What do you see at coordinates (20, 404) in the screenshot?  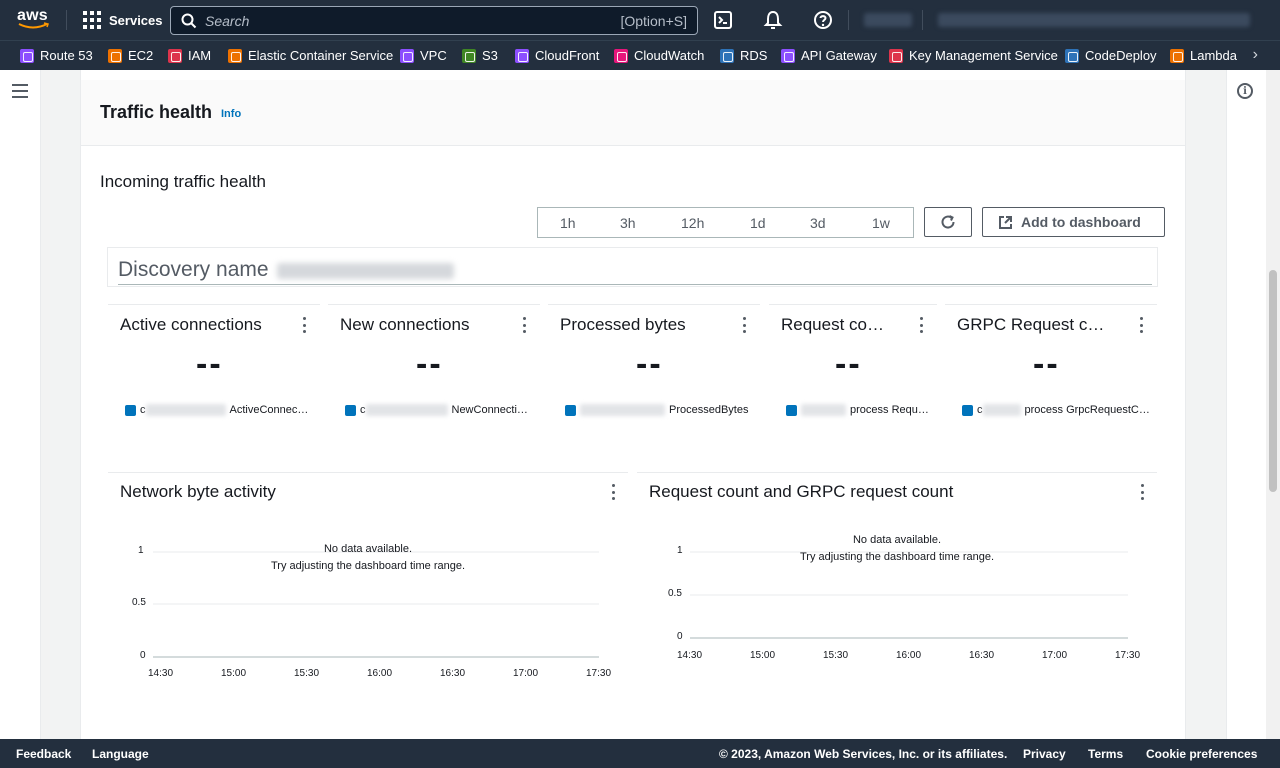 I see `navigation-rail` at bounding box center [20, 404].